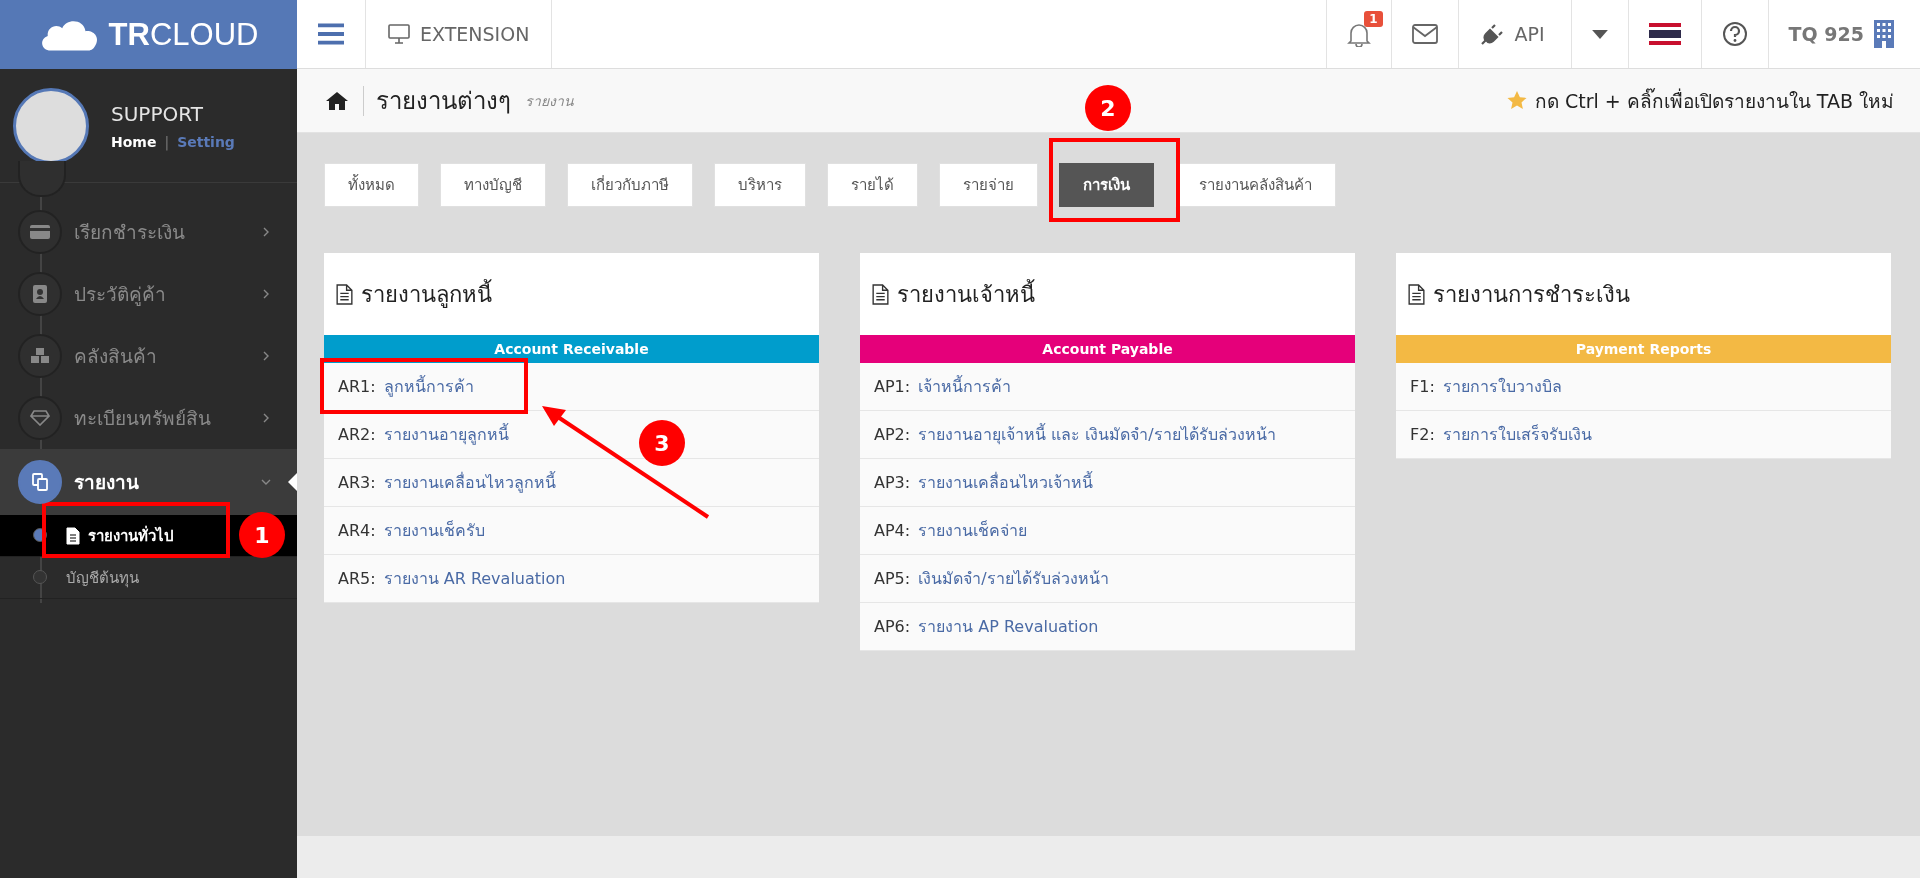  What do you see at coordinates (885, 483) in the screenshot?
I see `report-code: AP3:` at bounding box center [885, 483].